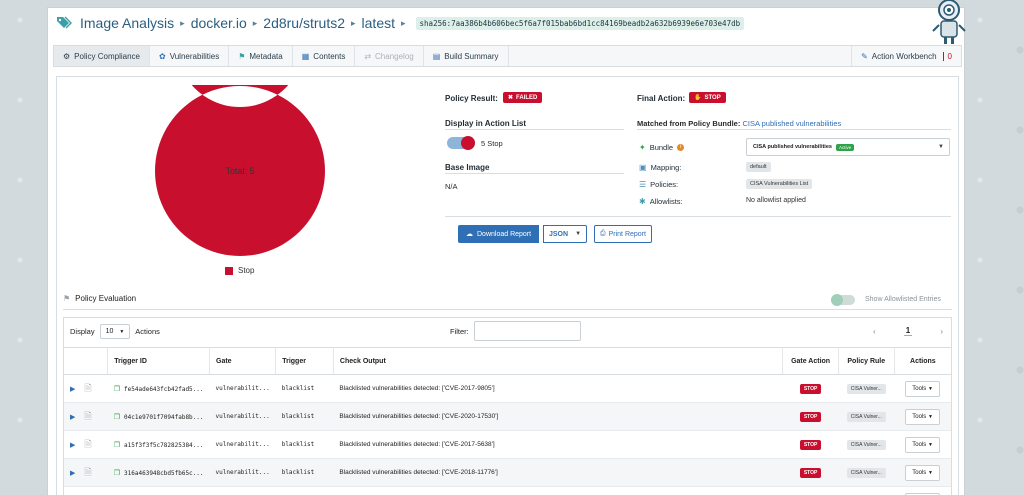  What do you see at coordinates (261, 56) in the screenshot?
I see `tab-metadata: ⚑ Metadata` at bounding box center [261, 56].